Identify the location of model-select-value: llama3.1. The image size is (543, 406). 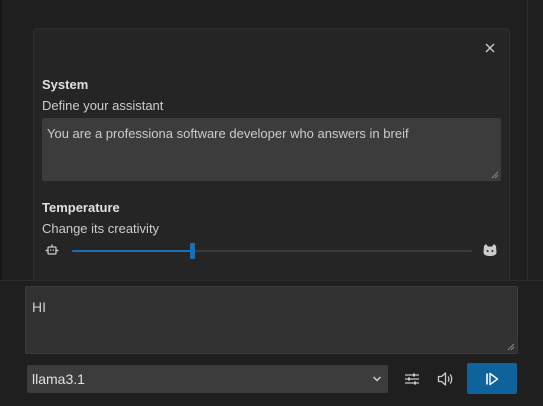
(58, 379).